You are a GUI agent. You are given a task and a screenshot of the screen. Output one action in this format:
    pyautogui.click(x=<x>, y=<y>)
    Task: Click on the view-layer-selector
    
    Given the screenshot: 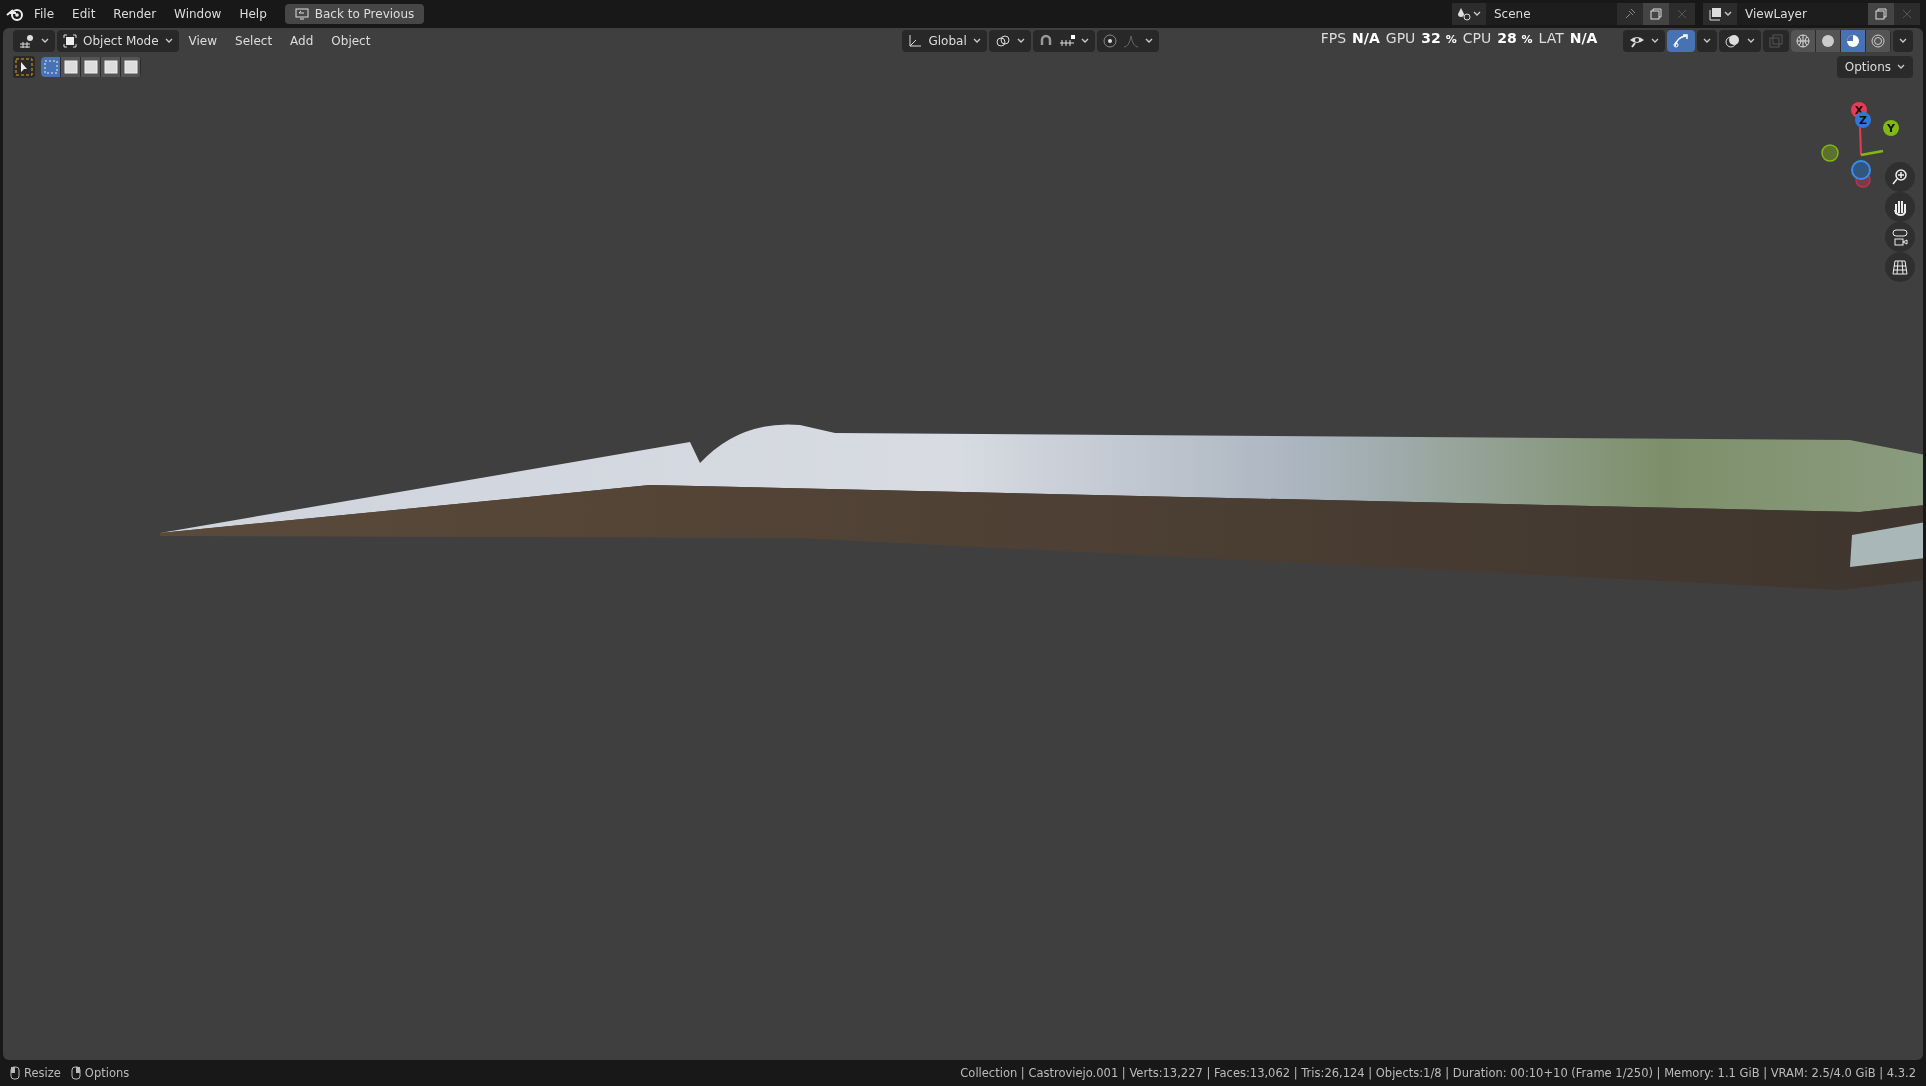 What is the action you would take?
    pyautogui.click(x=1720, y=14)
    